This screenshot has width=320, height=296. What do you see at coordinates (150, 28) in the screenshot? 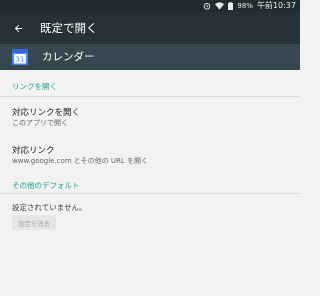
I see `toolbar: 既定で開く` at bounding box center [150, 28].